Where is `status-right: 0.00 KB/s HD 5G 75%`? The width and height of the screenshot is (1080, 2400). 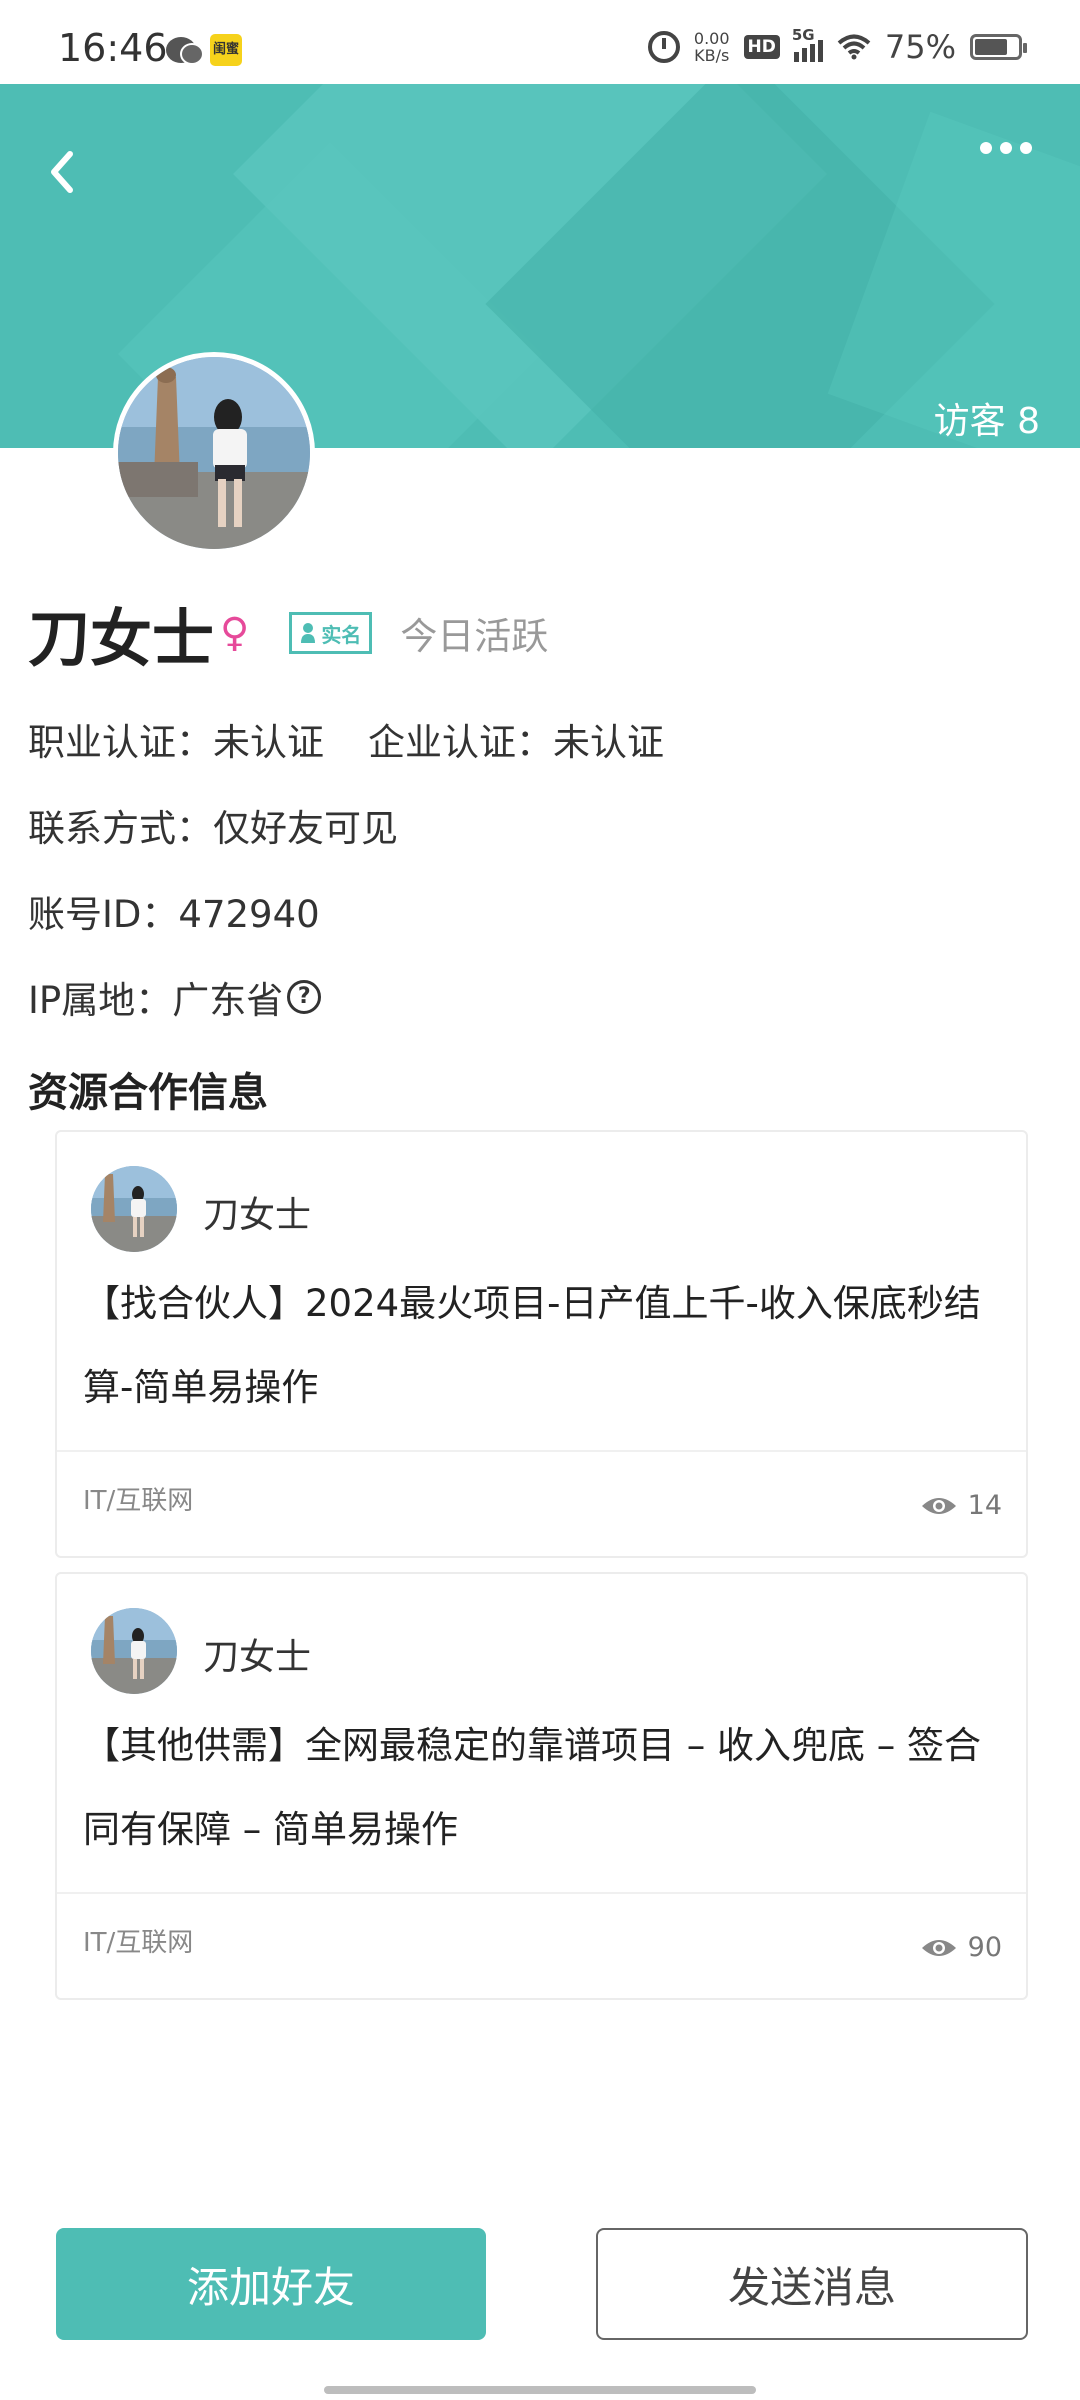 status-right: 0.00 KB/s HD 5G 75% is located at coordinates (837, 46).